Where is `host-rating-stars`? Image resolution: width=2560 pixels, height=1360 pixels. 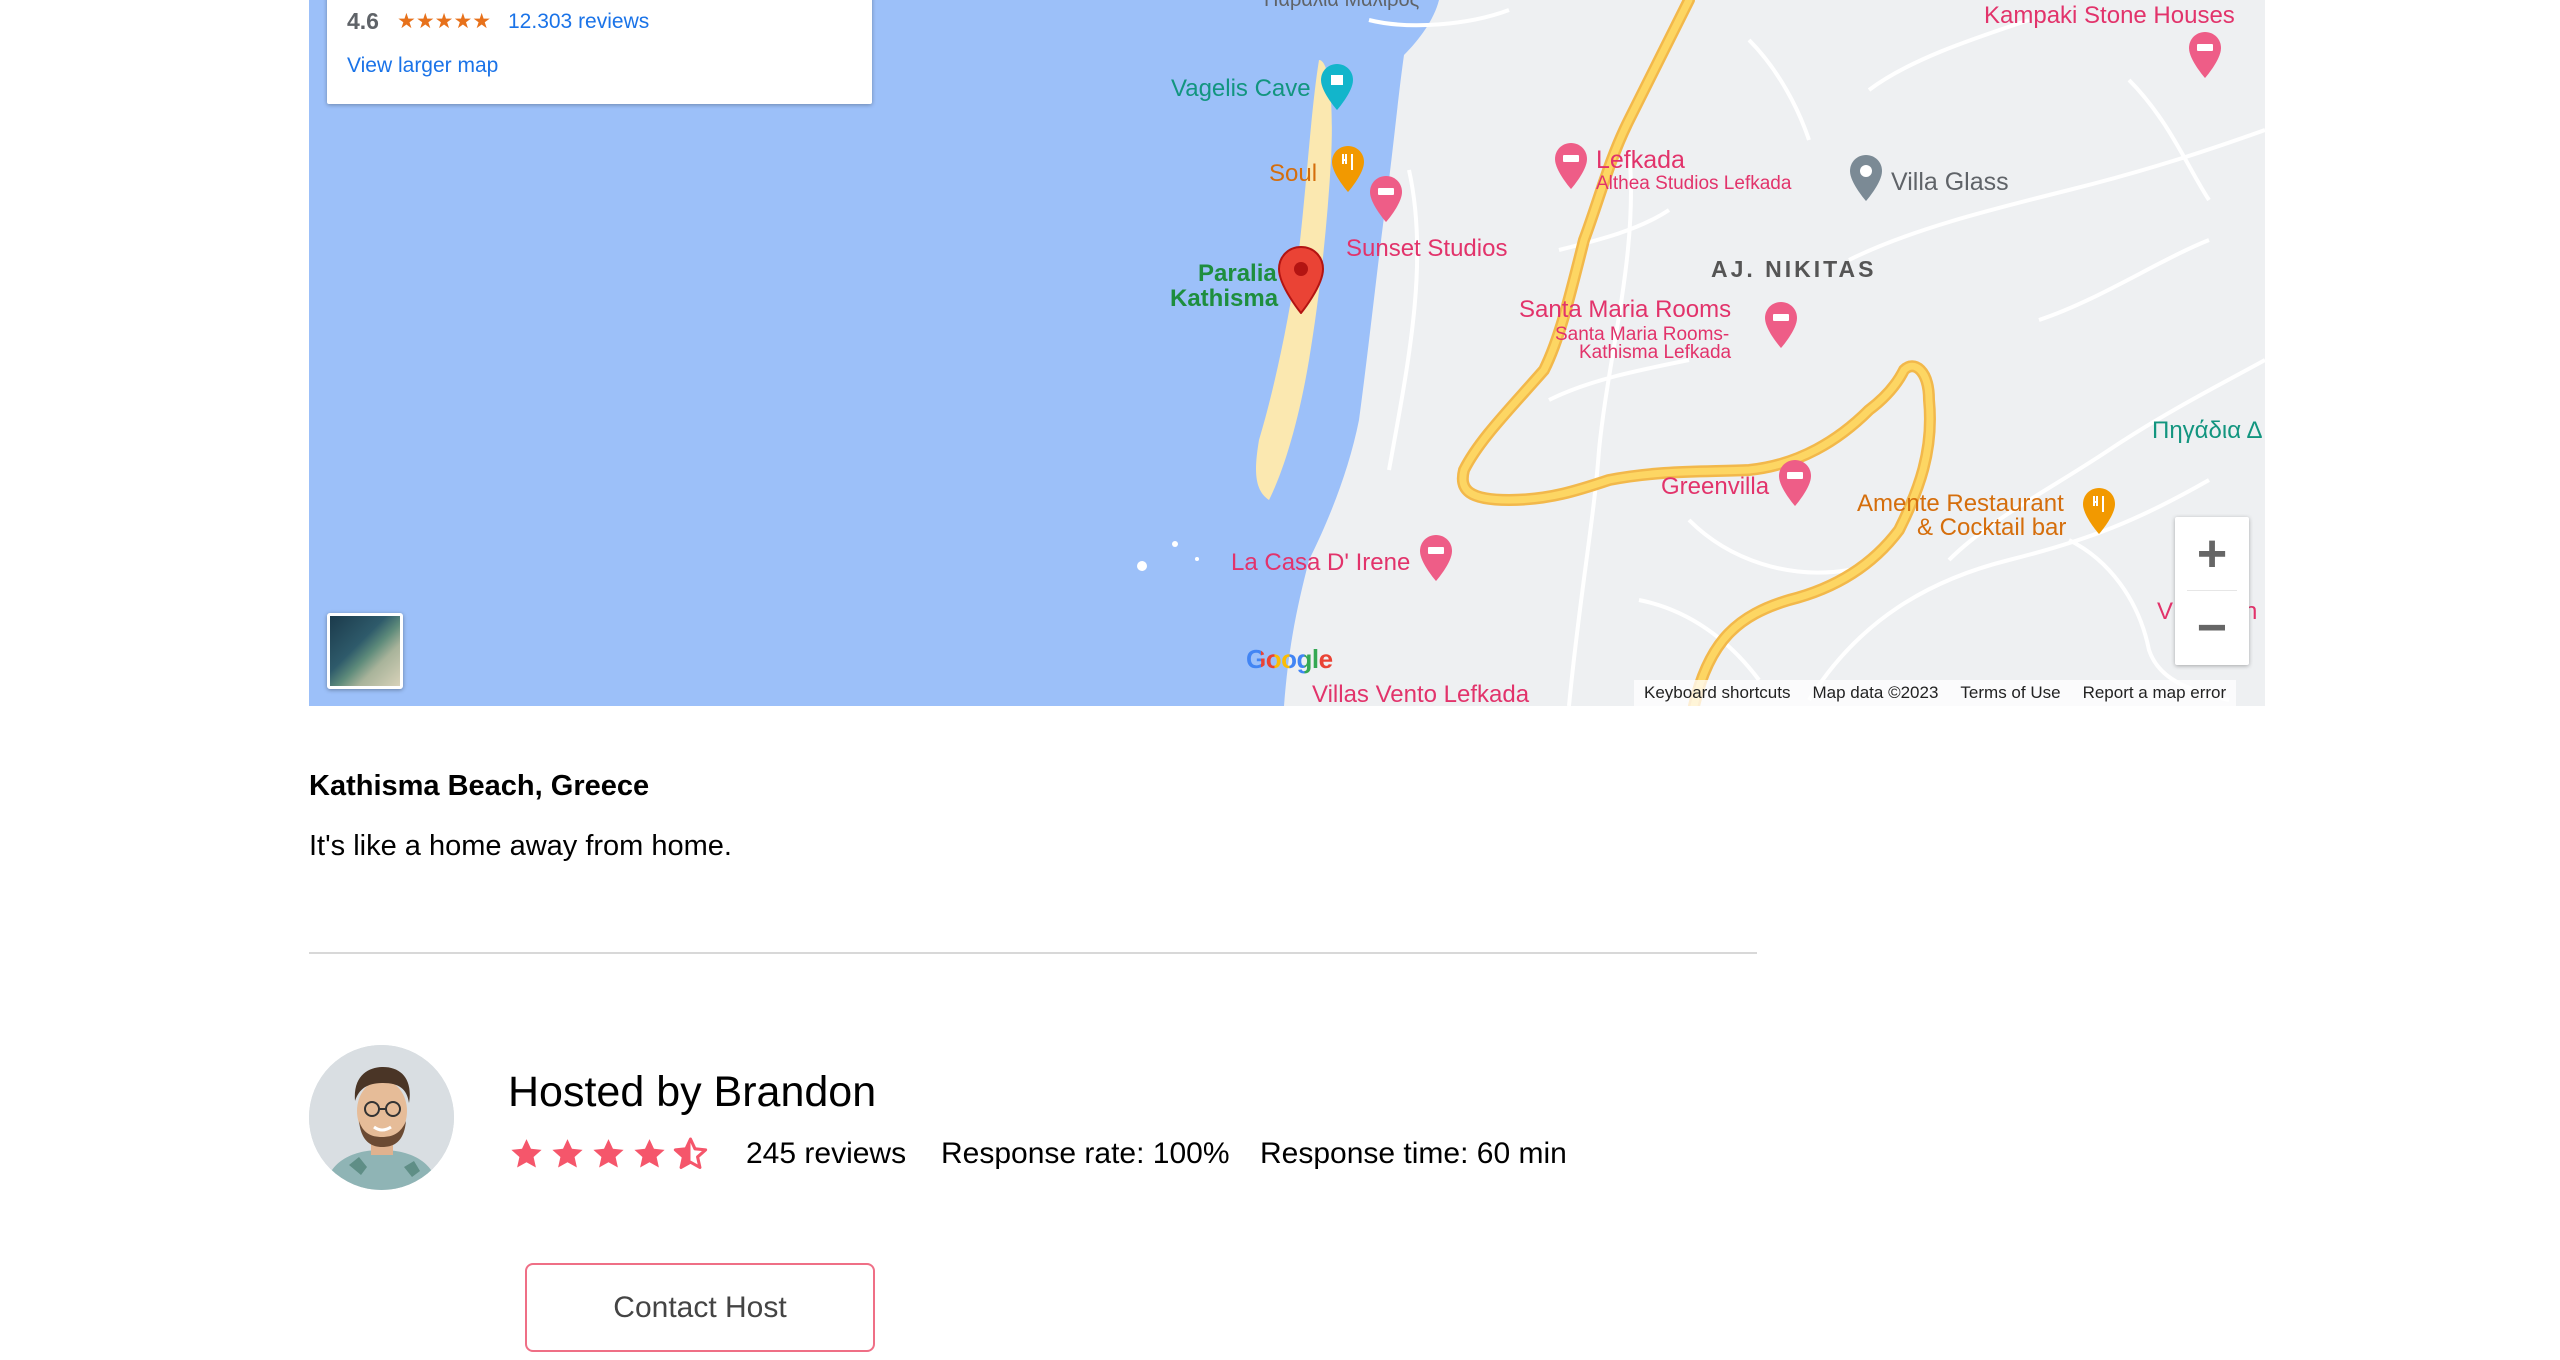 host-rating-stars is located at coordinates (608, 1154).